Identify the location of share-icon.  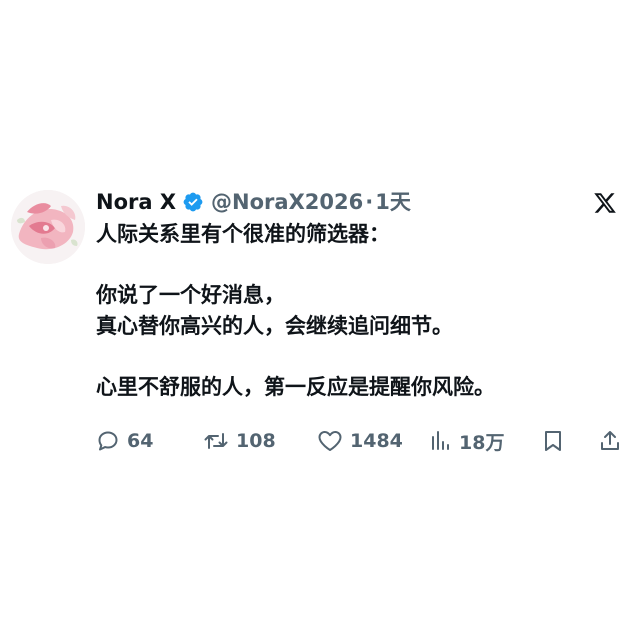
(610, 440).